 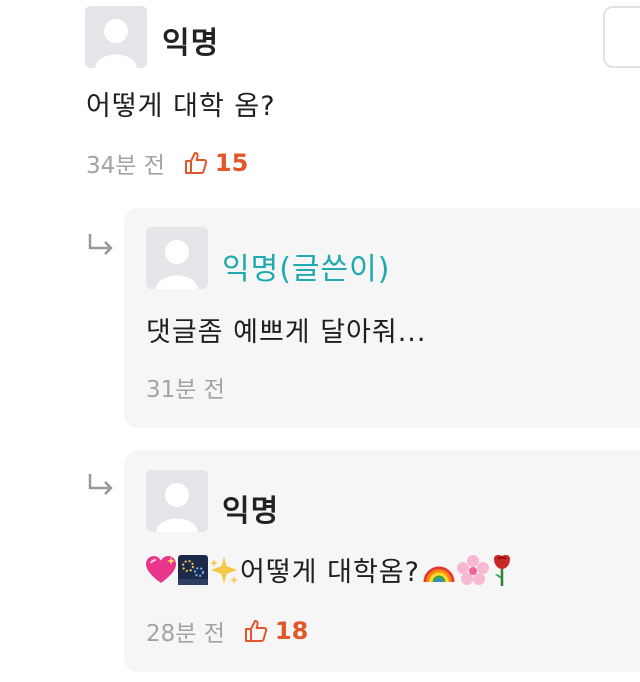 I want to click on sparkling-heart-emoji-icon, so click(x=161, y=569).